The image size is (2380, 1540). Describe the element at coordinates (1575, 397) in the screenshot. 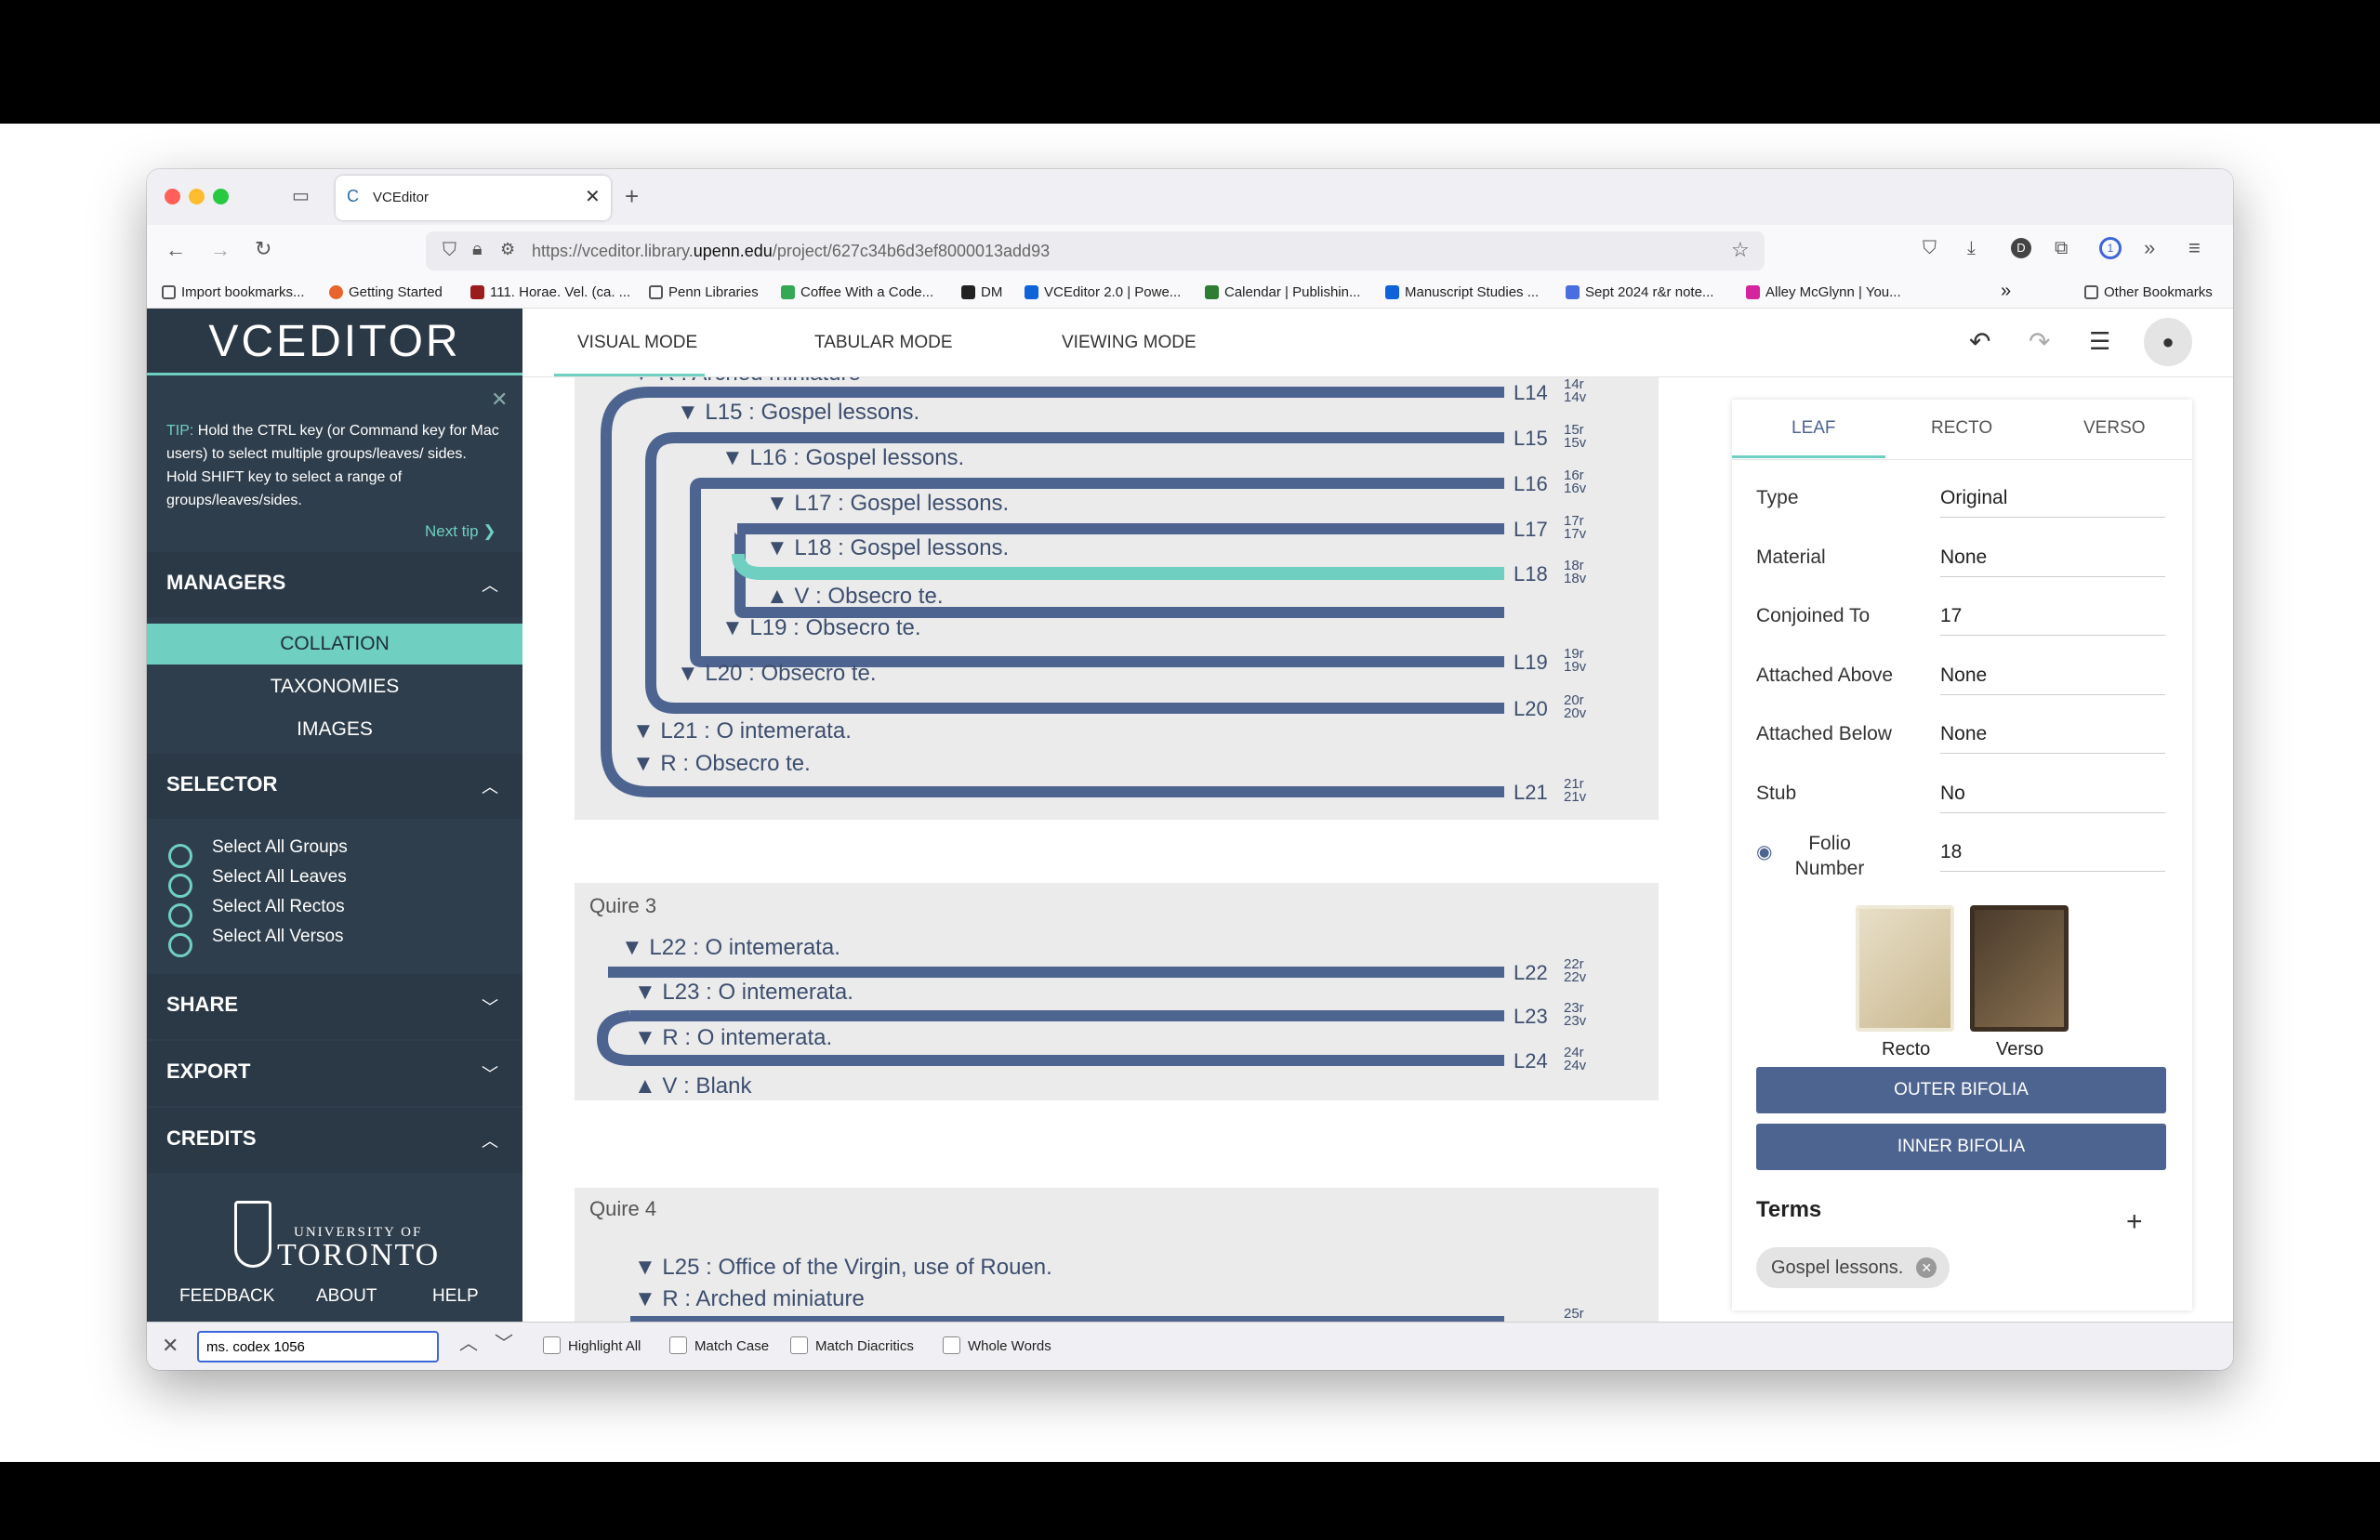

I see `folio-verso: 14v` at that location.